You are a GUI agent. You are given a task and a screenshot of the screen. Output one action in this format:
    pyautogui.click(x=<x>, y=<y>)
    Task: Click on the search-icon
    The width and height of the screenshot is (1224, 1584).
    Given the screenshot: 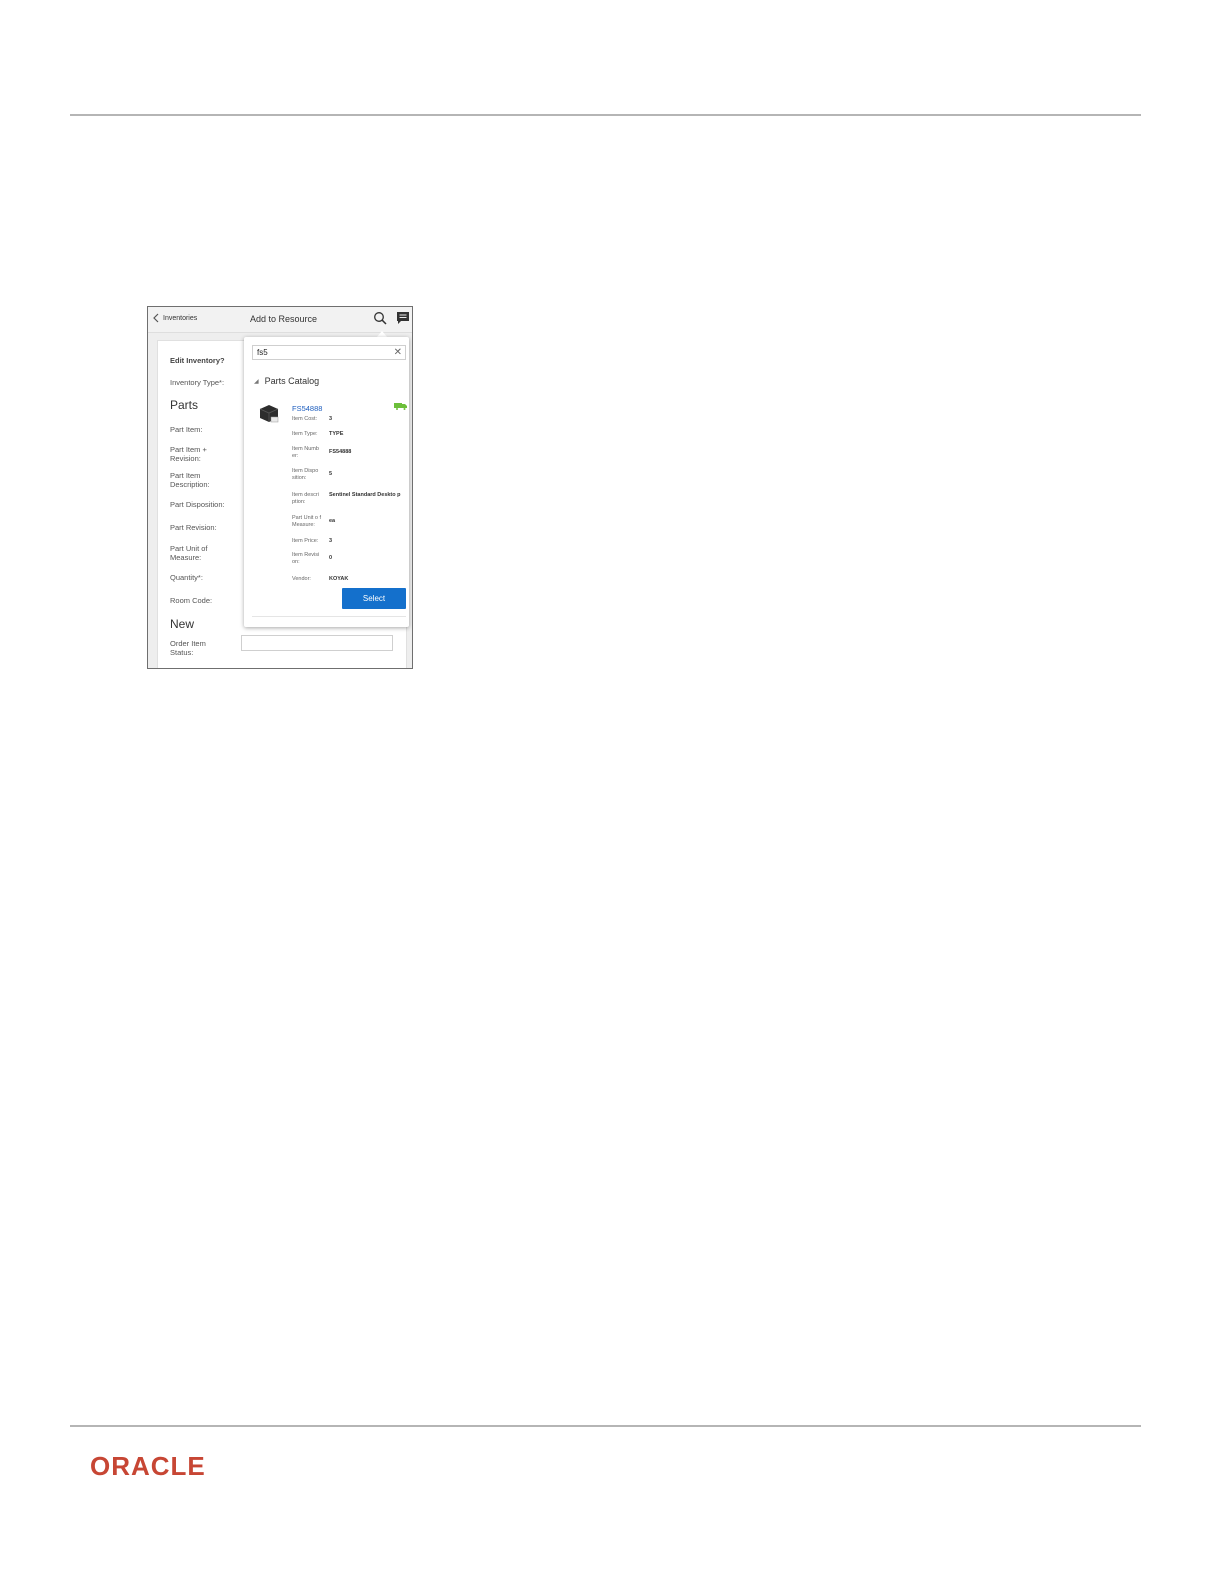 What is the action you would take?
    pyautogui.click(x=380, y=318)
    